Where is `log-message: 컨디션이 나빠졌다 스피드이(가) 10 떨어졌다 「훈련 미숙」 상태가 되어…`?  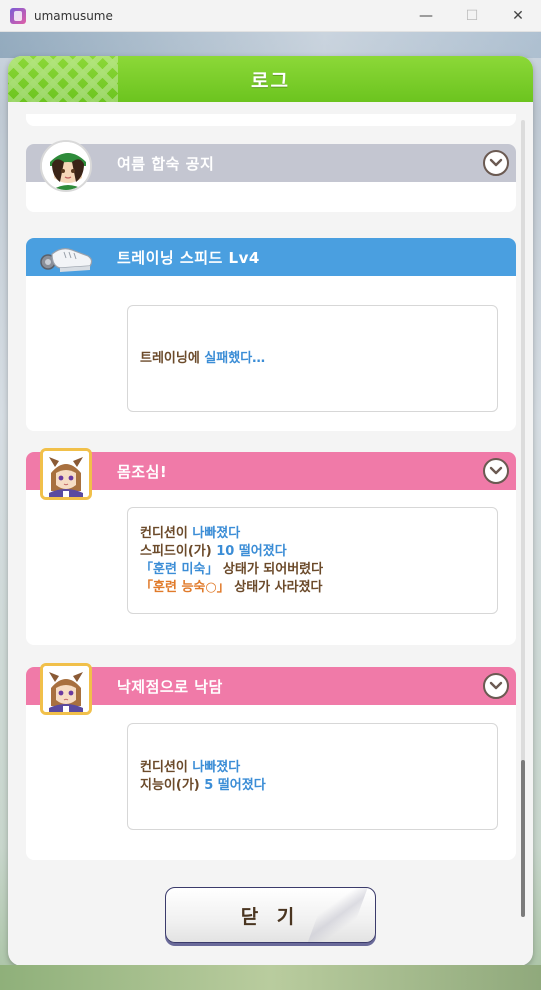
log-message: 컨디션이 나빠졌다 스피드이(가) 10 떨어졌다 「훈련 미숙」 상태가 되어… is located at coordinates (312, 560).